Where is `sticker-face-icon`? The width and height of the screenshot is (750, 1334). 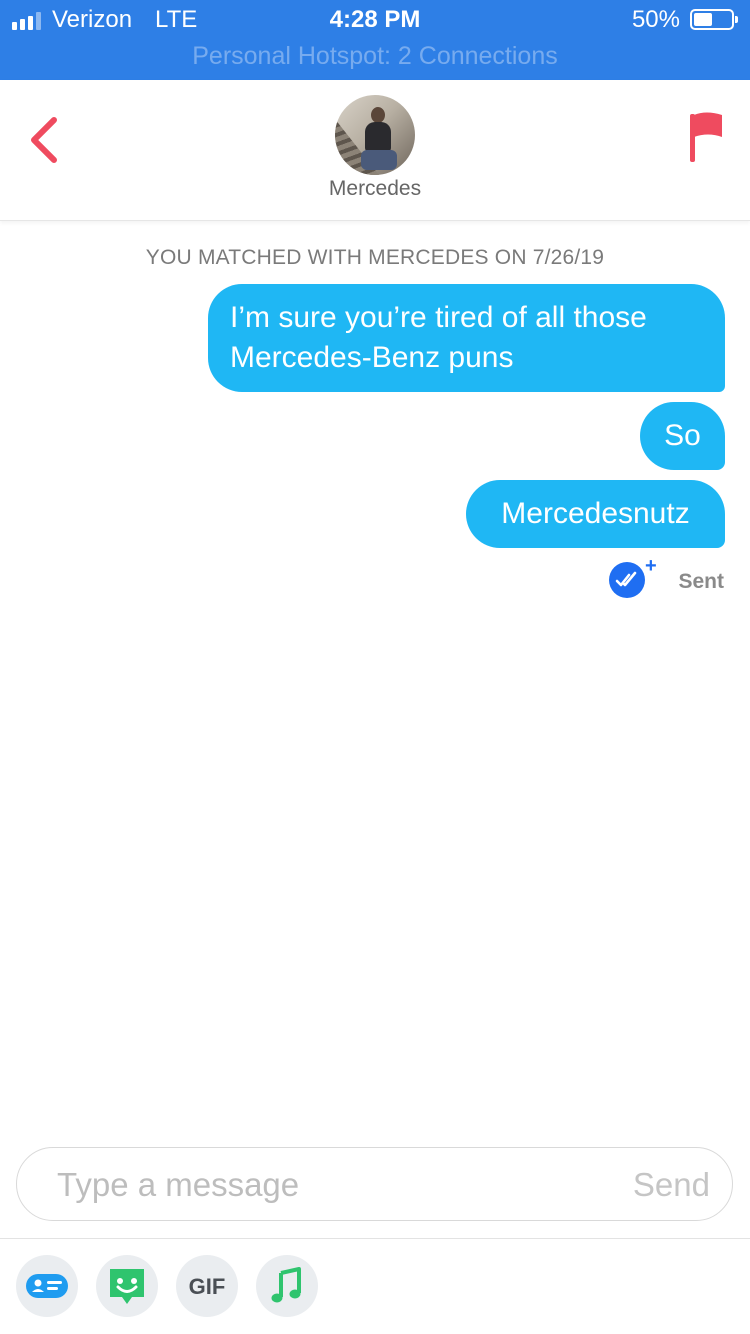 sticker-face-icon is located at coordinates (127, 1286).